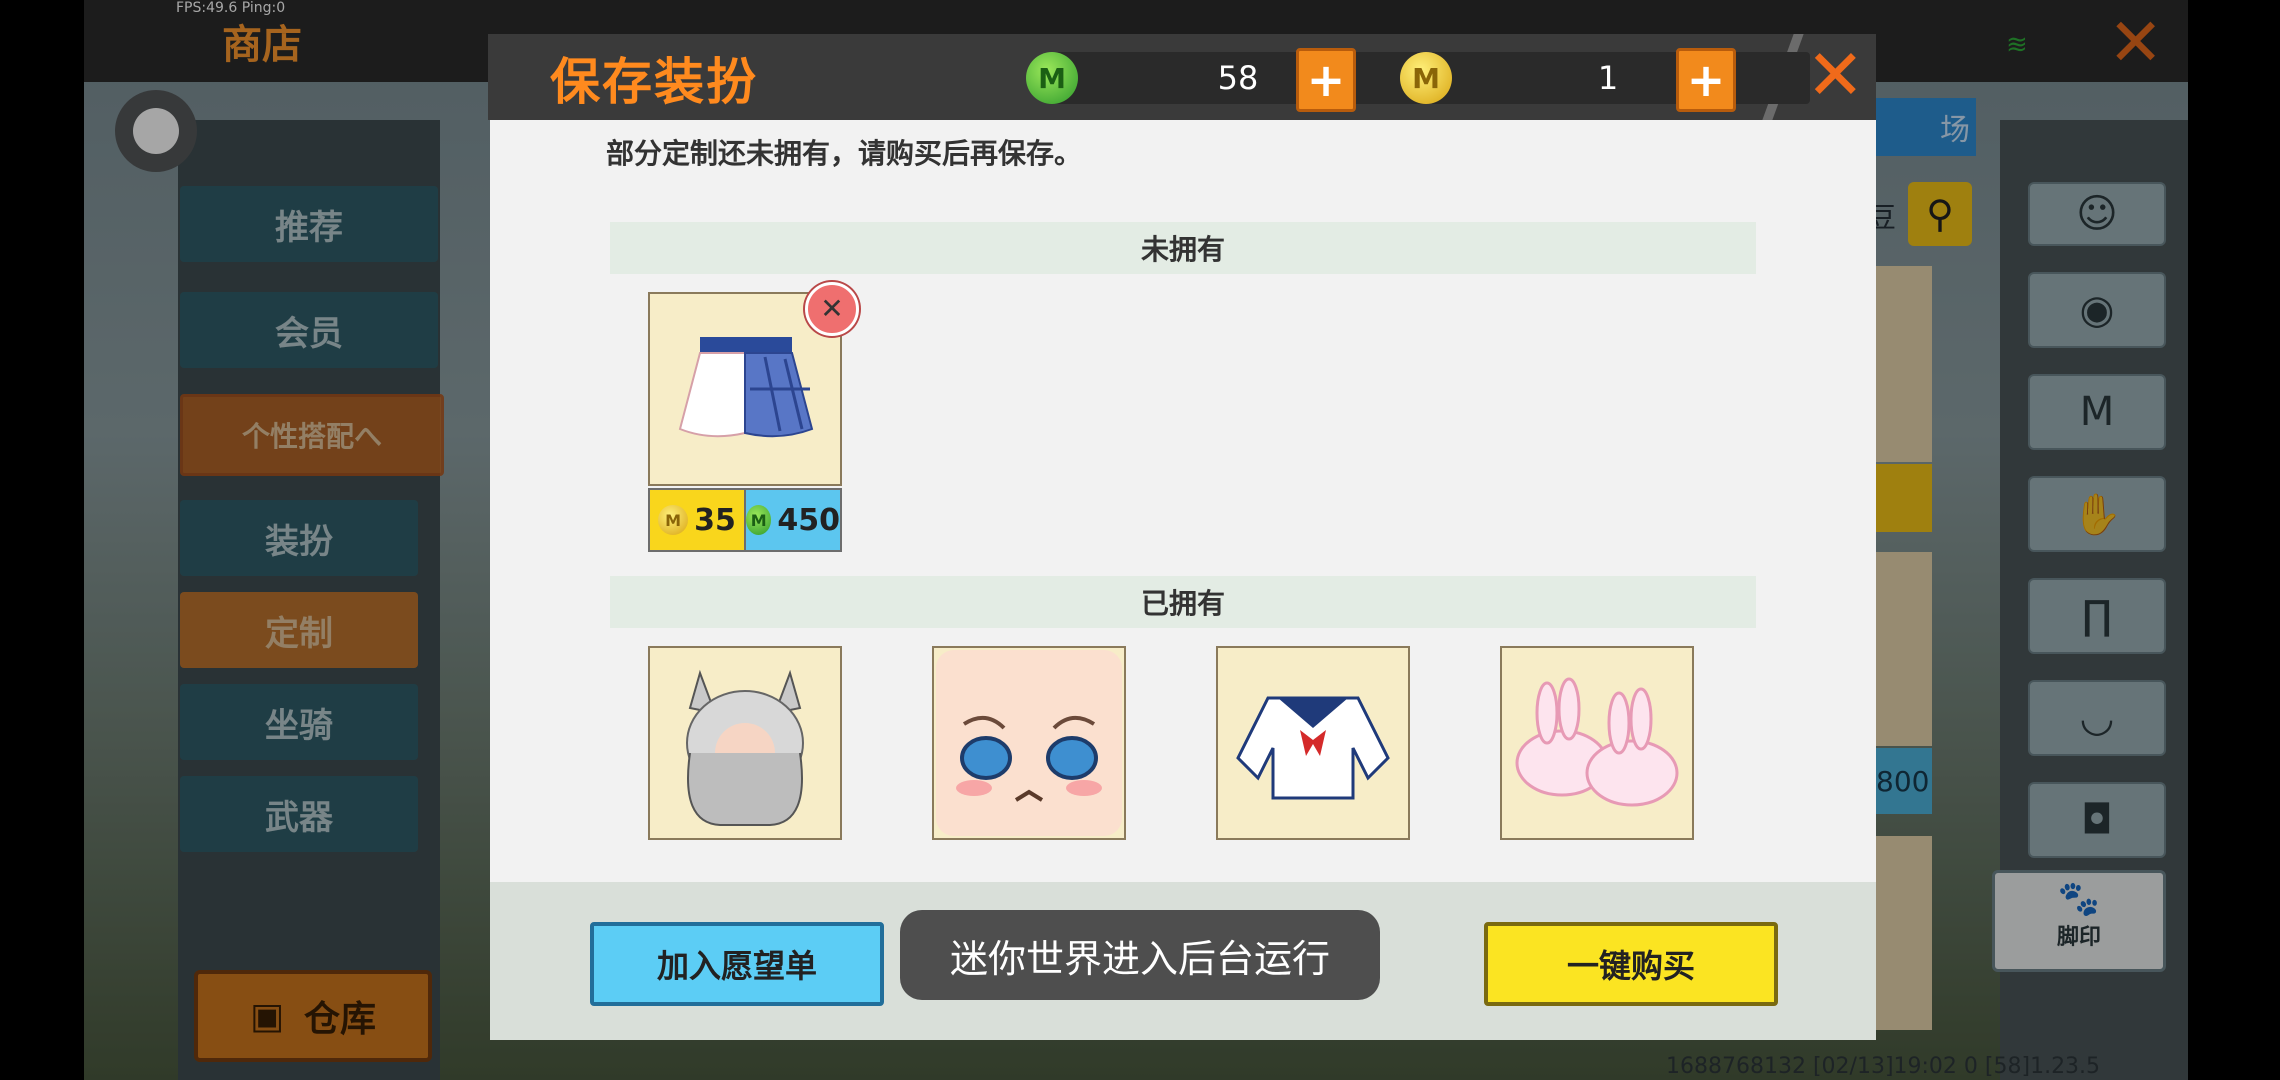 The image size is (2280, 1080). I want to click on skirt-icon, so click(746, 387).